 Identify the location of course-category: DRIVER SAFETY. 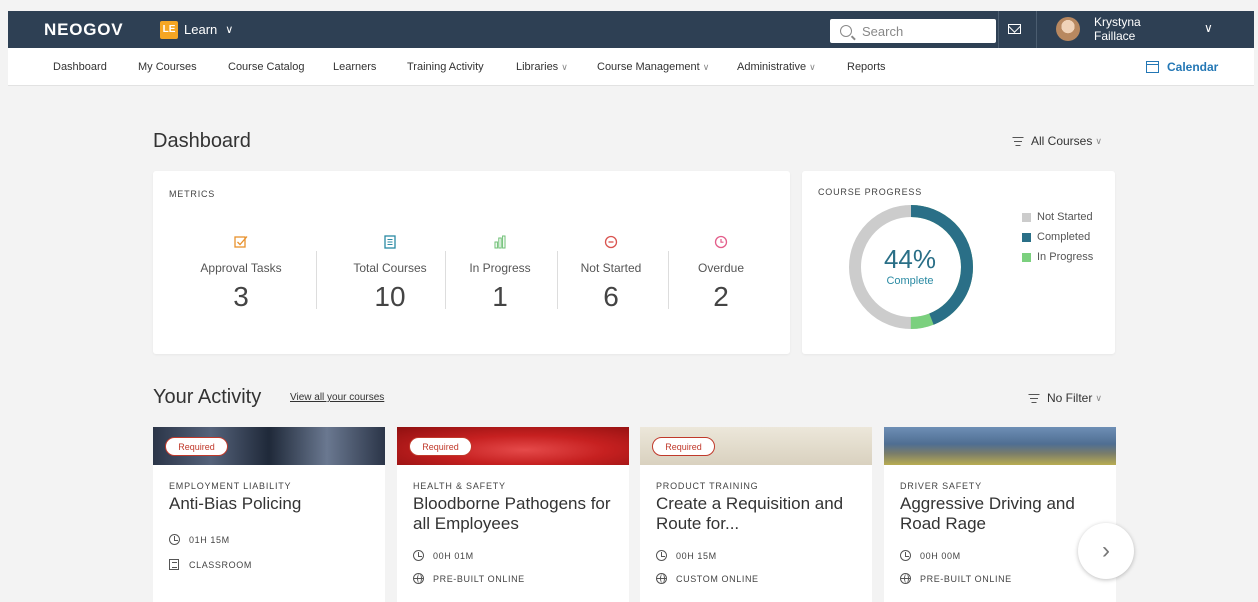
(941, 486).